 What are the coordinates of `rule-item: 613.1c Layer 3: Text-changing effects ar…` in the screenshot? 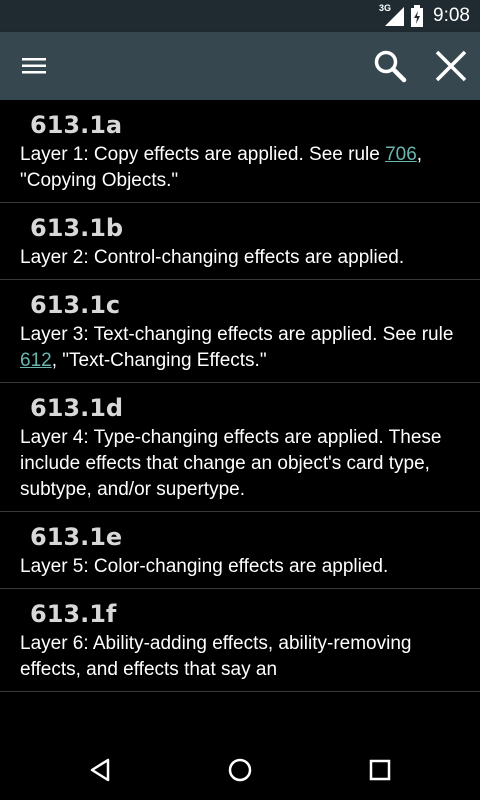 It's located at (240, 331).